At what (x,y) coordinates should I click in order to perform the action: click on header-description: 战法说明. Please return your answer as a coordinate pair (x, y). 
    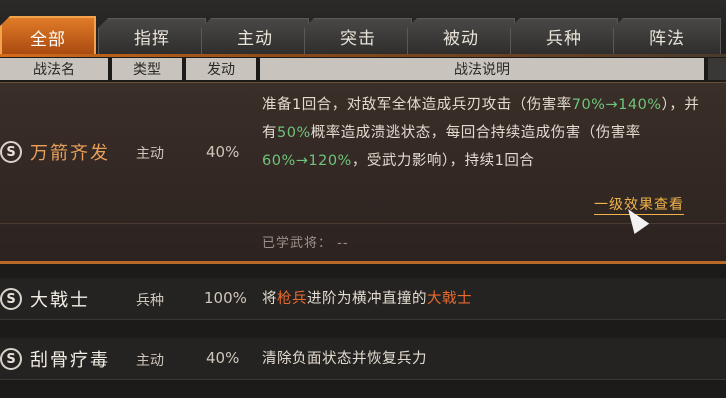
    Looking at the image, I should click on (483, 69).